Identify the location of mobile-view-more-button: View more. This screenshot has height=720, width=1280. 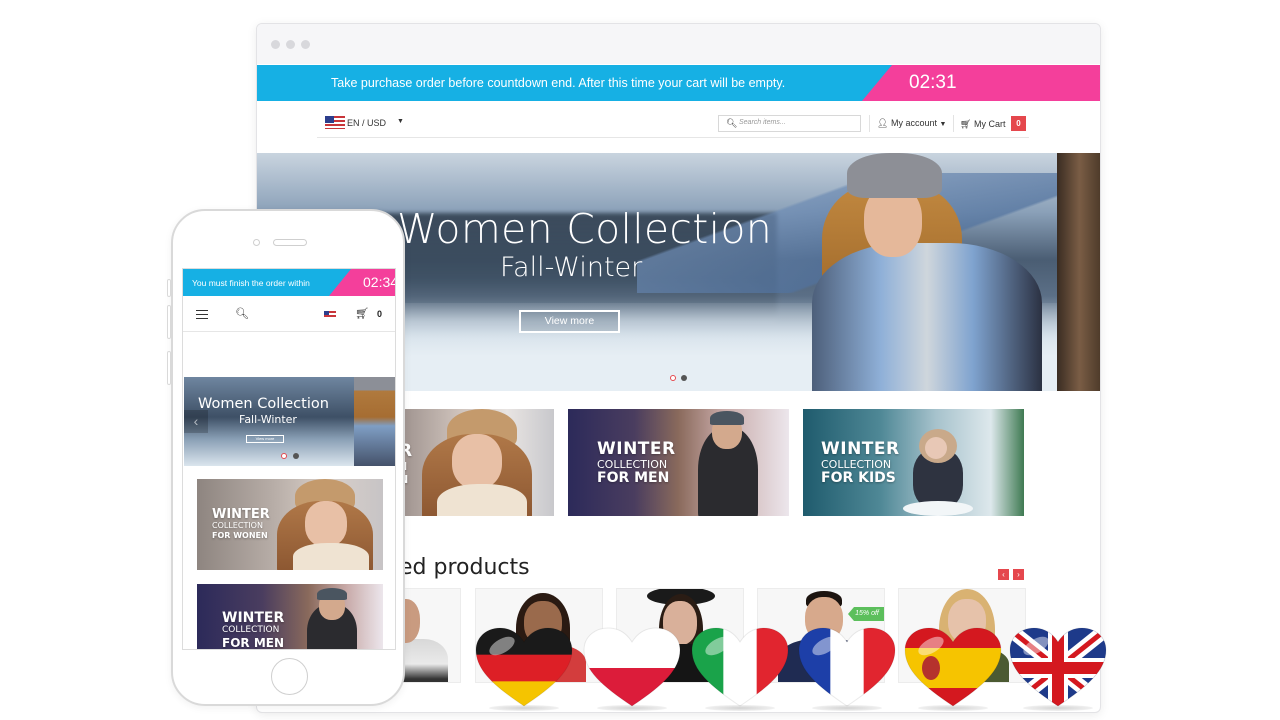
(265, 439).